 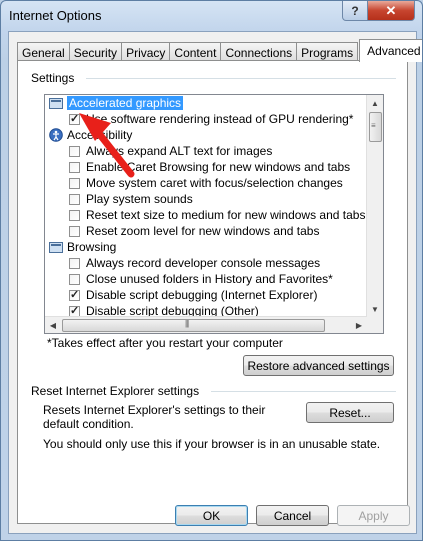 I want to click on close-button: ✕, so click(x=391, y=11).